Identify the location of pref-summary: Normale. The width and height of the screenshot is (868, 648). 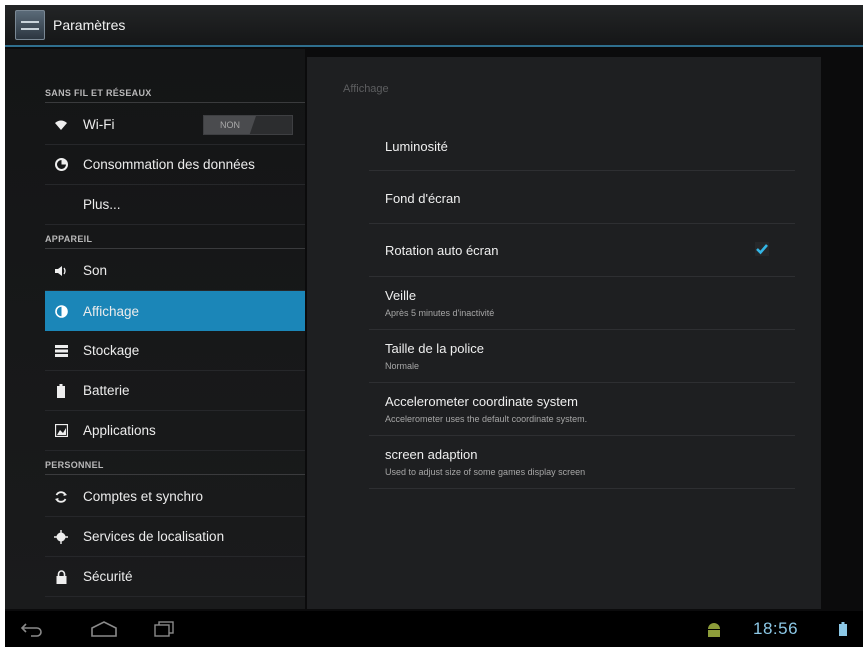
(402, 366).